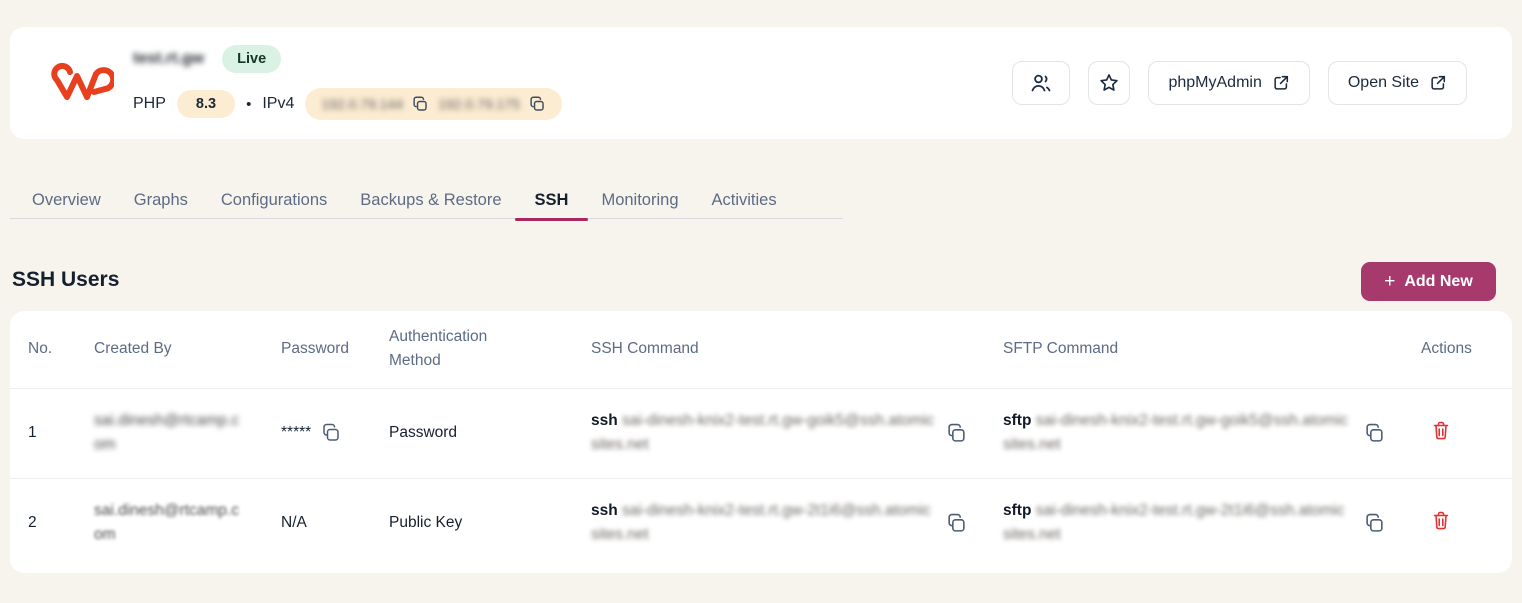 This screenshot has height=603, width=1522. I want to click on users-button, so click(1041, 83).